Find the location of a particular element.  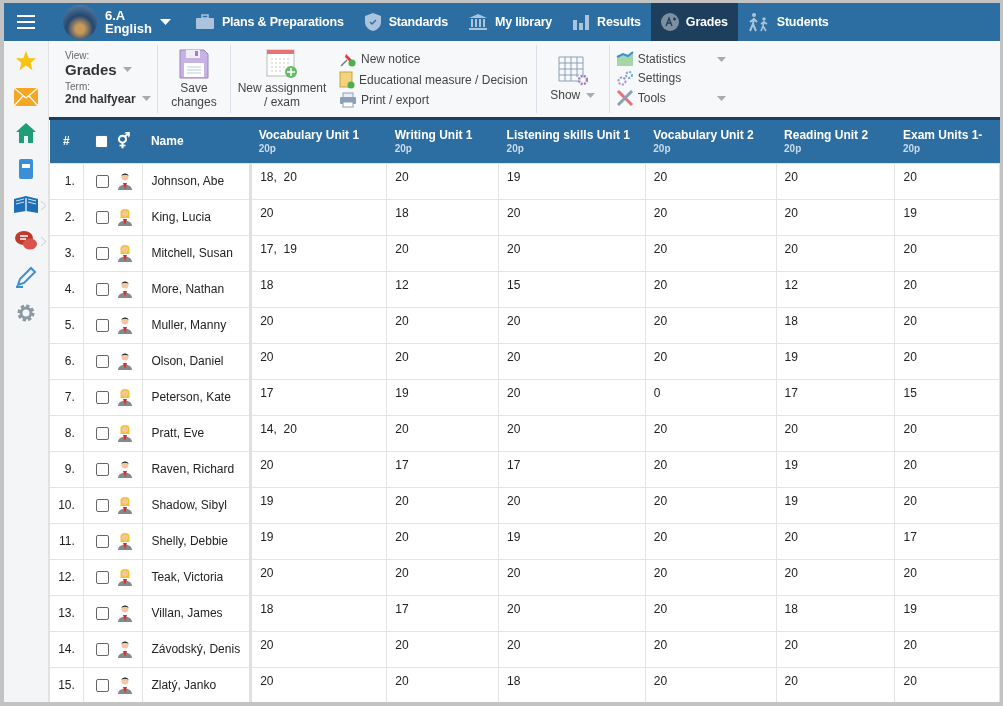

nav-tab: Students is located at coordinates (788, 22).